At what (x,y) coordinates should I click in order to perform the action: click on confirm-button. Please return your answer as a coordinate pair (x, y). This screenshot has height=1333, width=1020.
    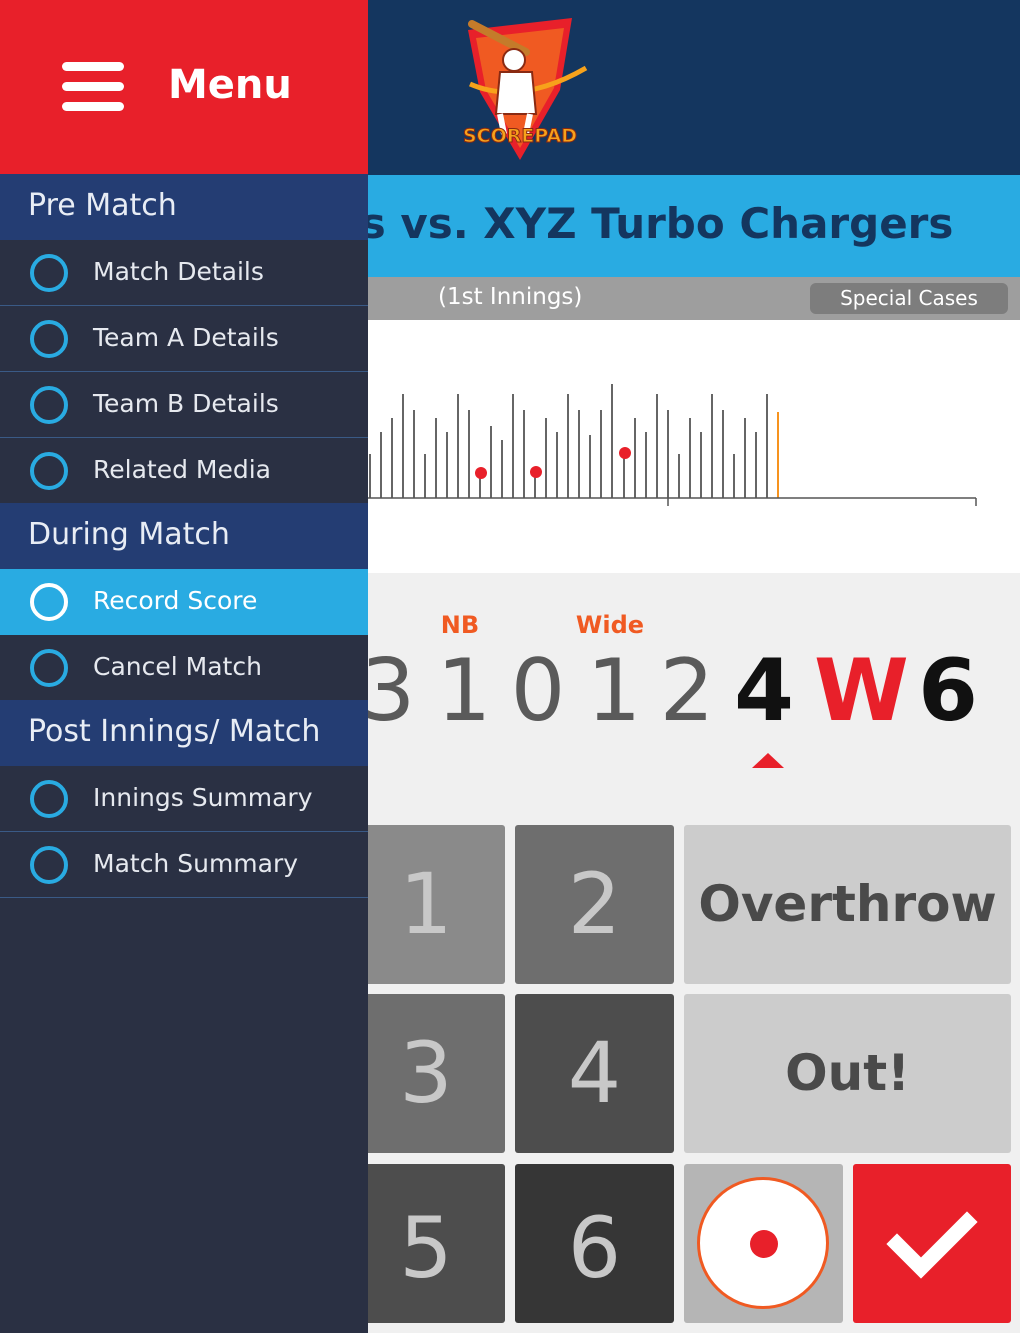
    Looking at the image, I should click on (932, 1243).